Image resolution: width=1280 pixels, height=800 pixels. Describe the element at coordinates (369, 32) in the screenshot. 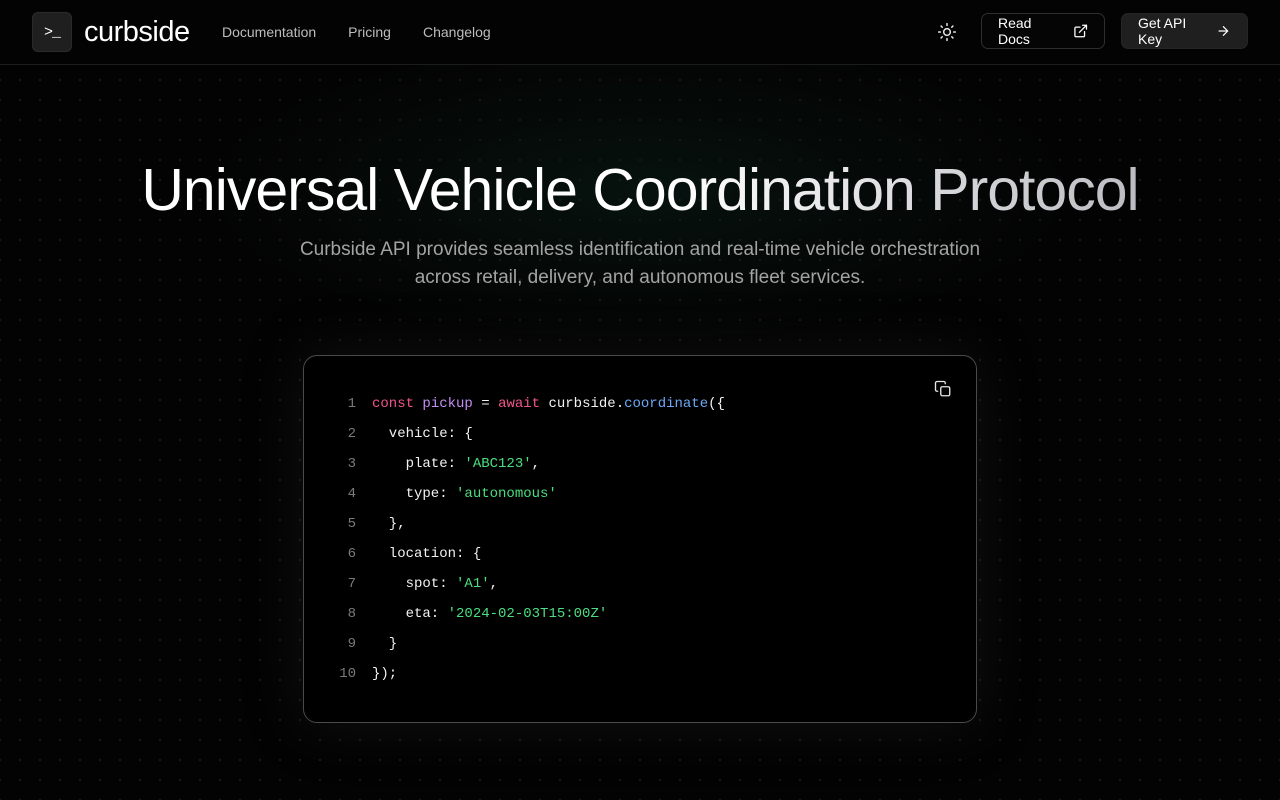

I see `nav-pricing: Pricing` at that location.